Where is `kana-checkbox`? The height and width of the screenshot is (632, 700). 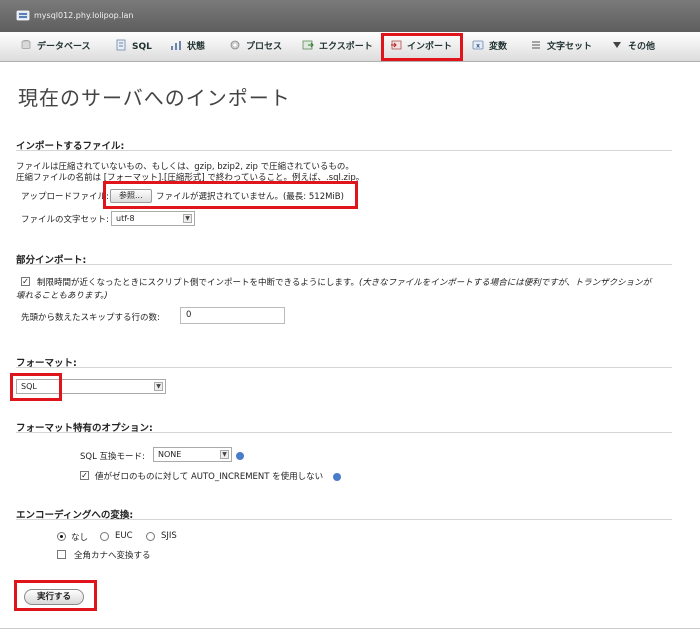
kana-checkbox is located at coordinates (61, 554).